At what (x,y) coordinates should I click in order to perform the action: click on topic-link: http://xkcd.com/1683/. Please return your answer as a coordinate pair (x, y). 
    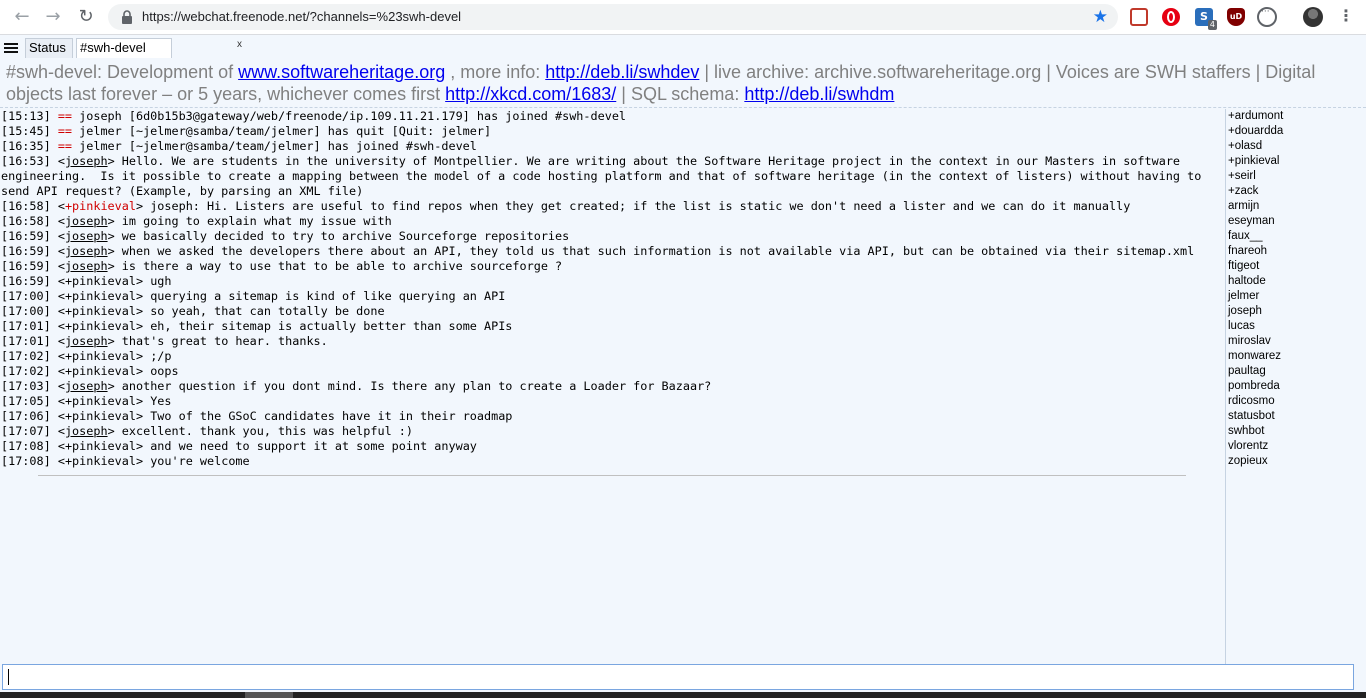
    Looking at the image, I should click on (530, 94).